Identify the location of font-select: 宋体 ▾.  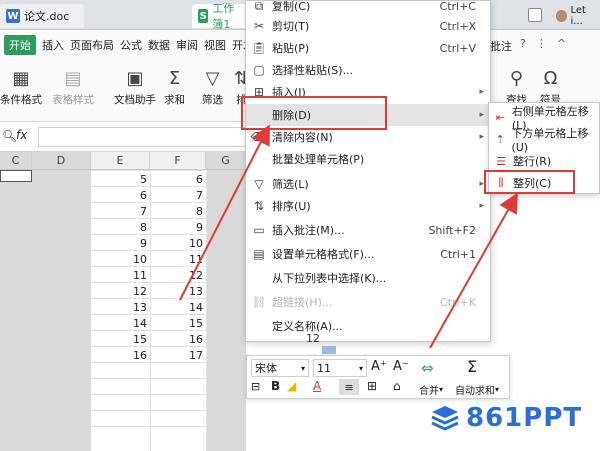
(280, 368).